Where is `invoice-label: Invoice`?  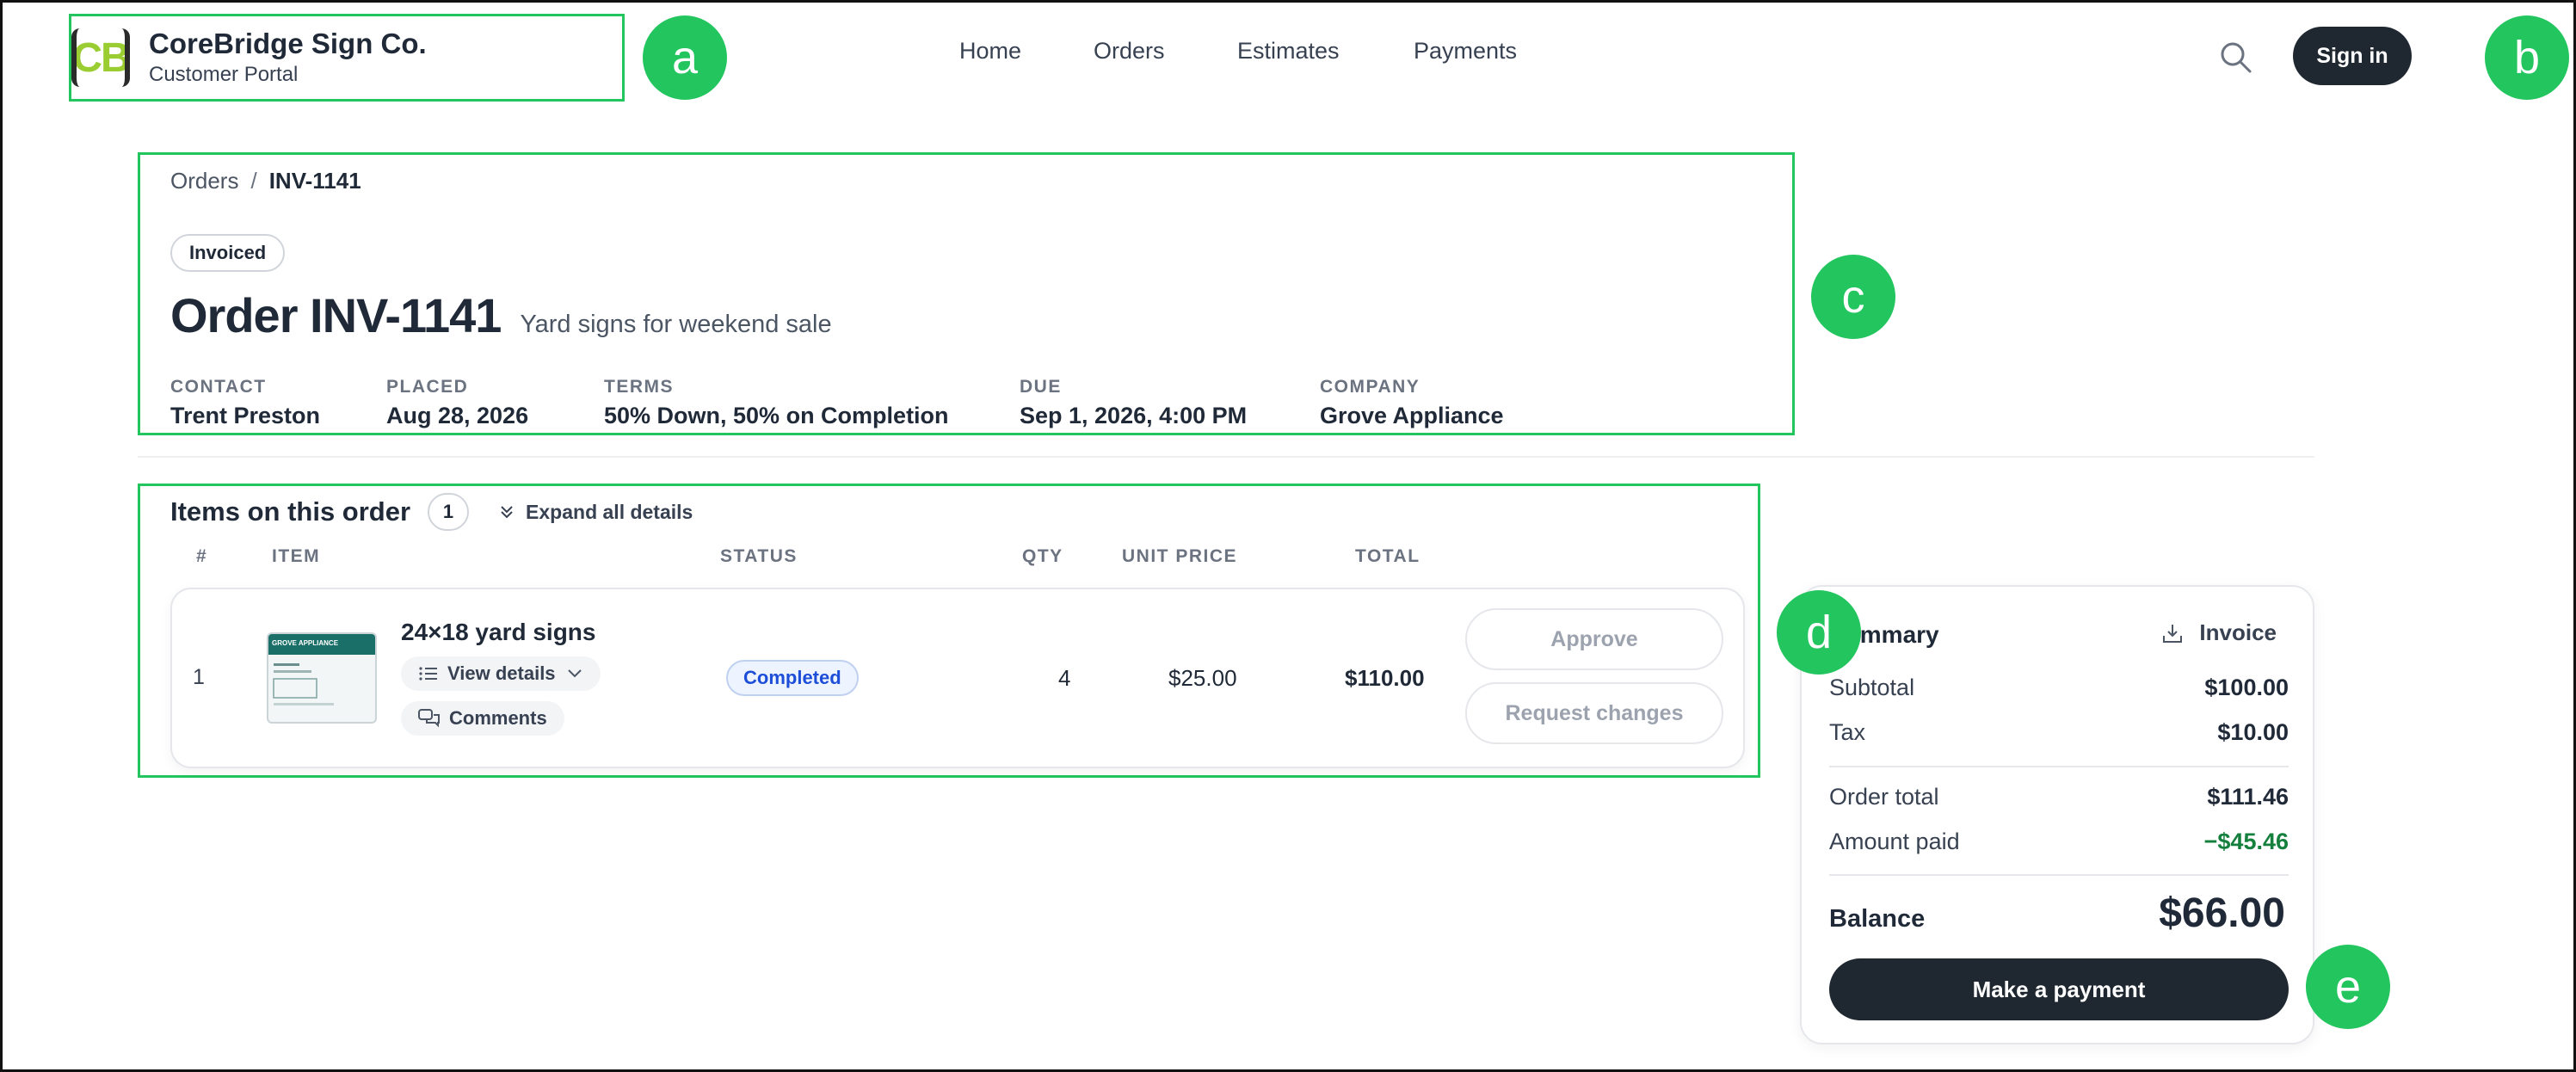 invoice-label: Invoice is located at coordinates (2238, 632).